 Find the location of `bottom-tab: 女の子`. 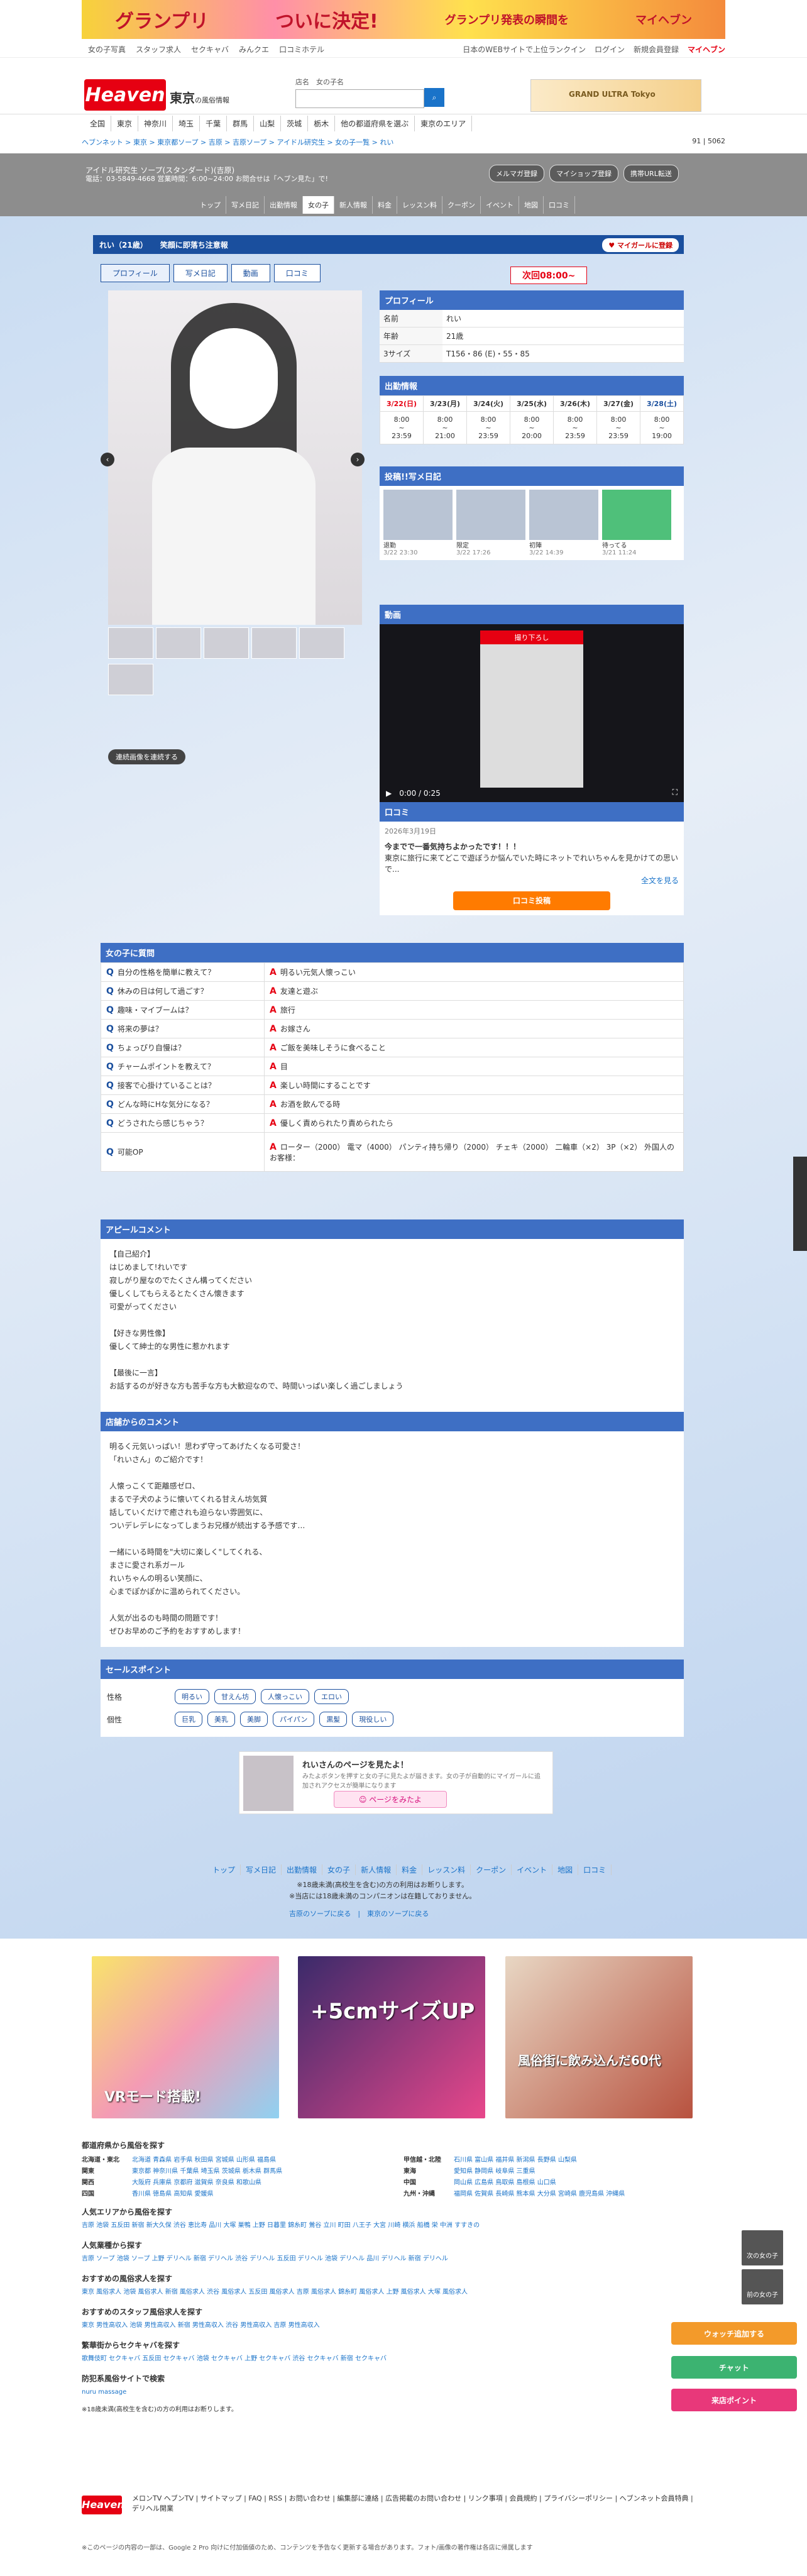

bottom-tab: 女の子 is located at coordinates (339, 1870).